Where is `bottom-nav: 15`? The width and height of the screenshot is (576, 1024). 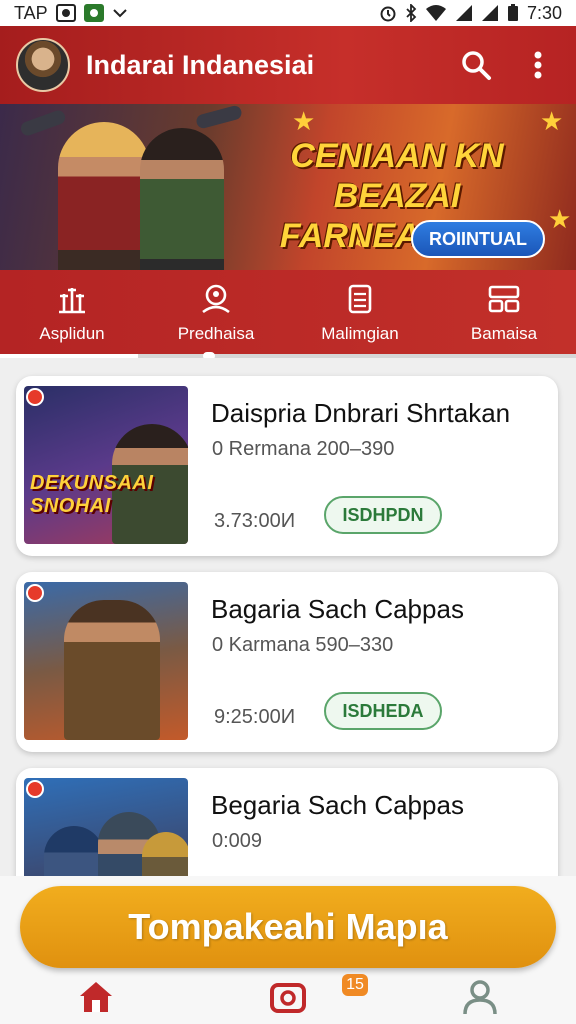
bottom-nav: 15 is located at coordinates (288, 997).